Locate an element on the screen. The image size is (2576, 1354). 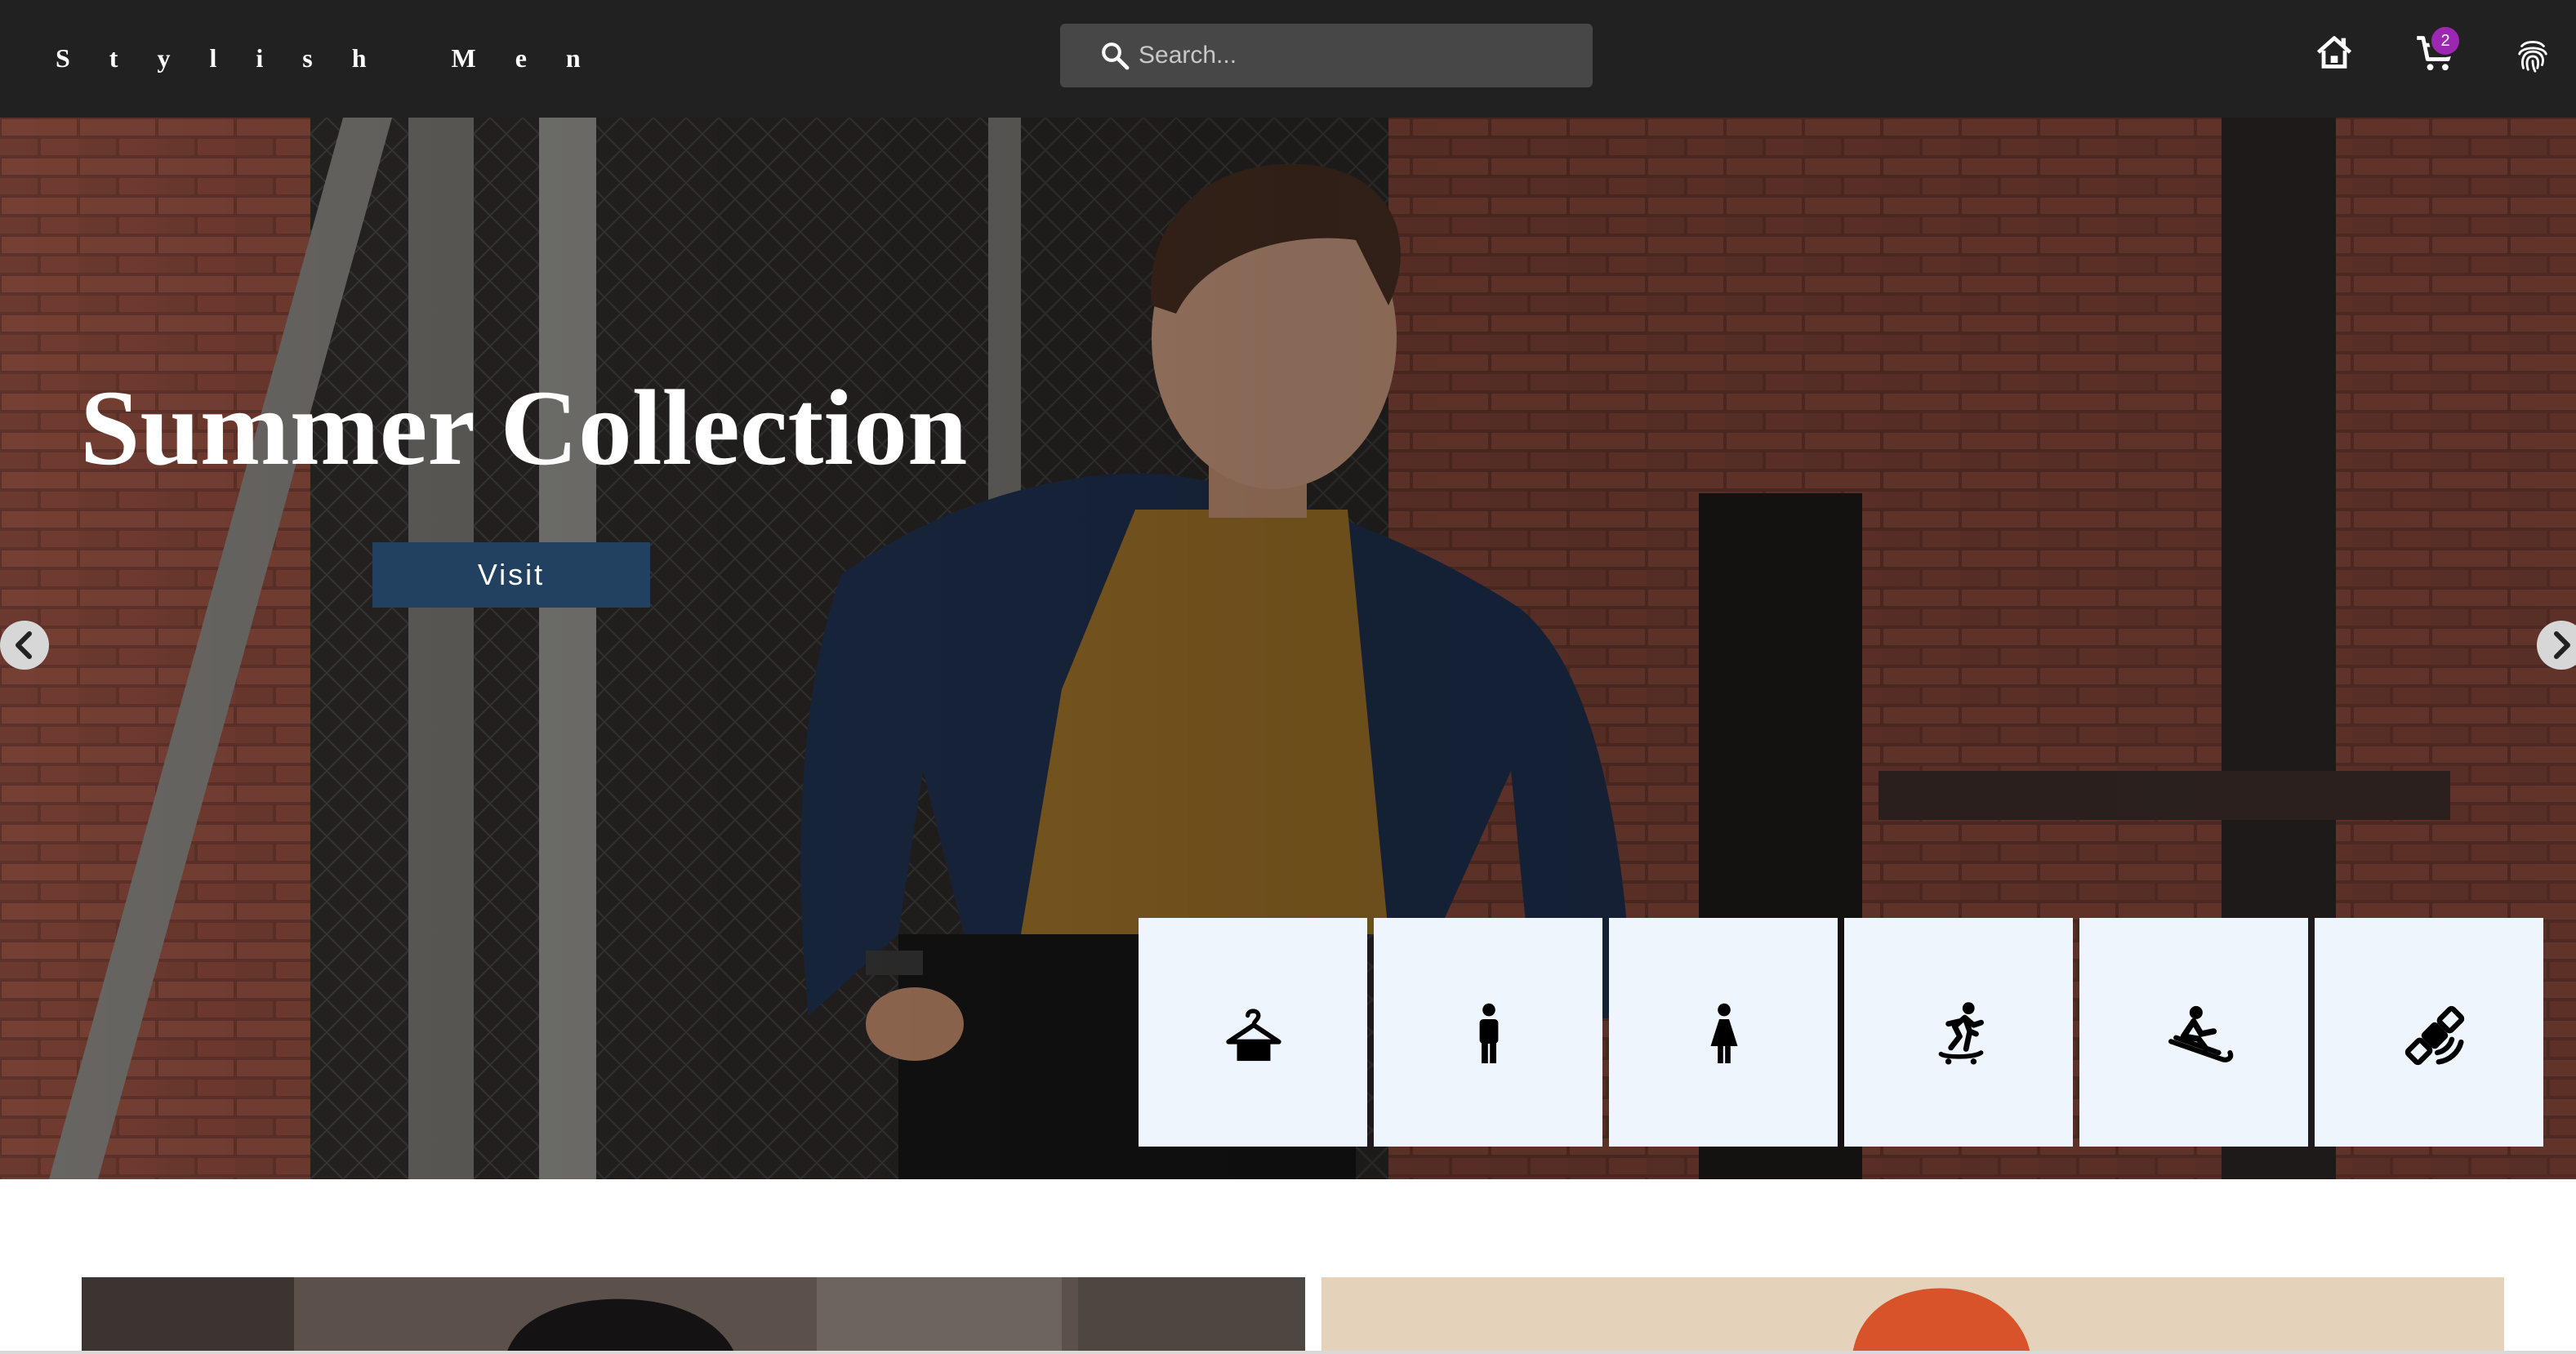
category-tile-women is located at coordinates (1723, 1032).